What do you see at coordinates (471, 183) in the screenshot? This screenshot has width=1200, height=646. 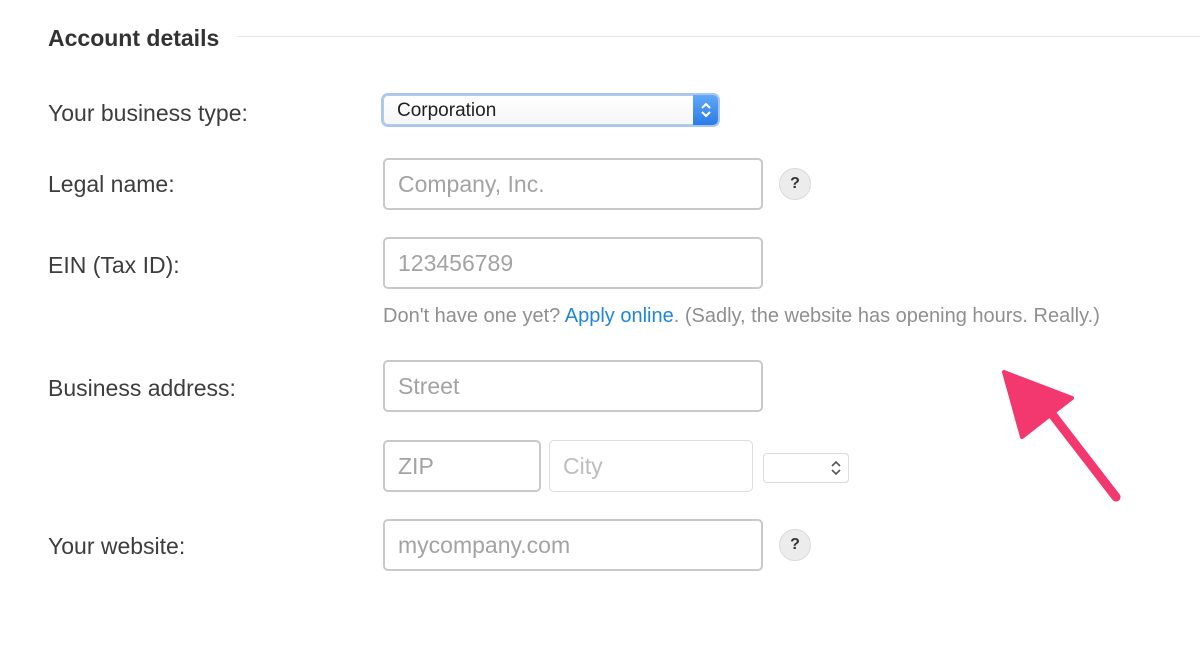 I see `legal-name-placeholder: Company, Inc.` at bounding box center [471, 183].